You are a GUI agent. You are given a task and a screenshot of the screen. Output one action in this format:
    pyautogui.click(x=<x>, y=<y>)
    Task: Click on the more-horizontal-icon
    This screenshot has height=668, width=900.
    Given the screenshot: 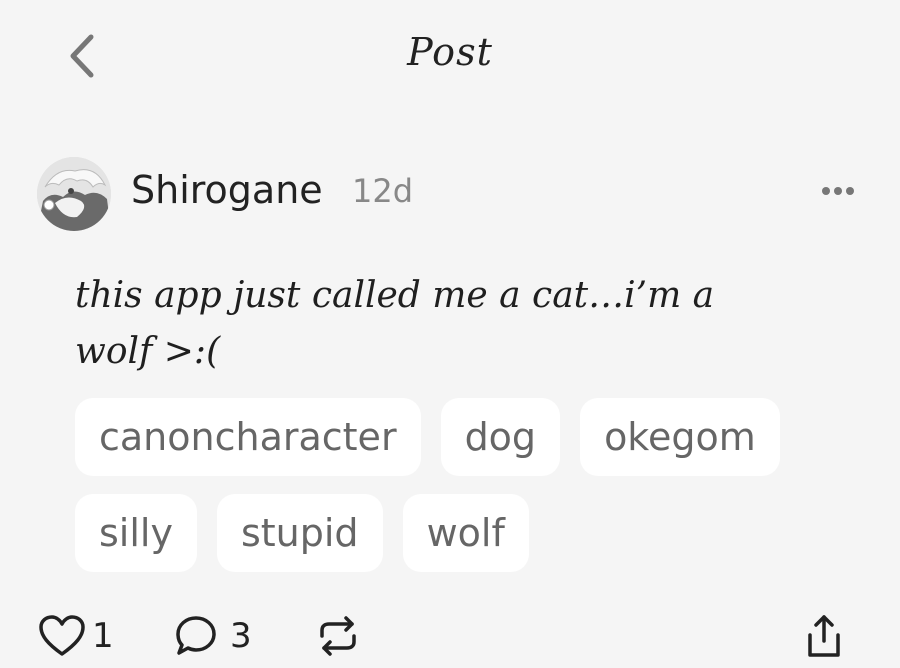 What is the action you would take?
    pyautogui.click(x=838, y=191)
    